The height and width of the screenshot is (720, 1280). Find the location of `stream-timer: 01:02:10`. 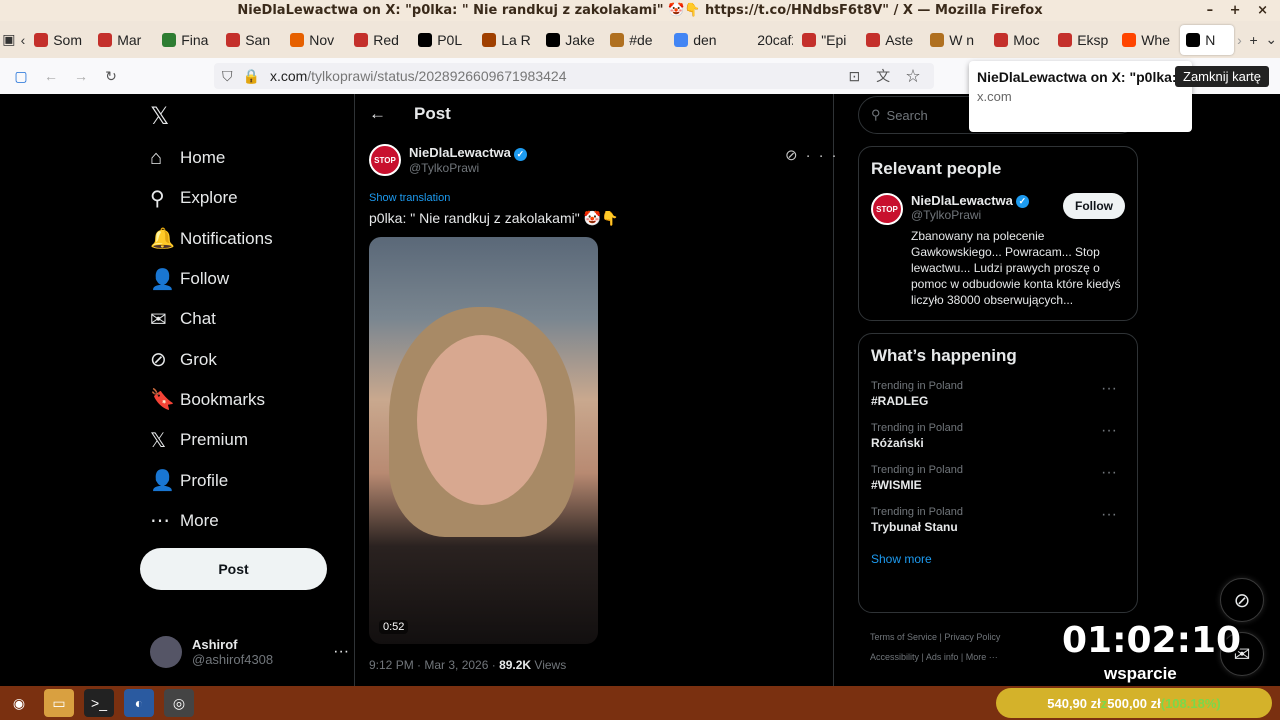

stream-timer: 01:02:10 is located at coordinates (1152, 640).